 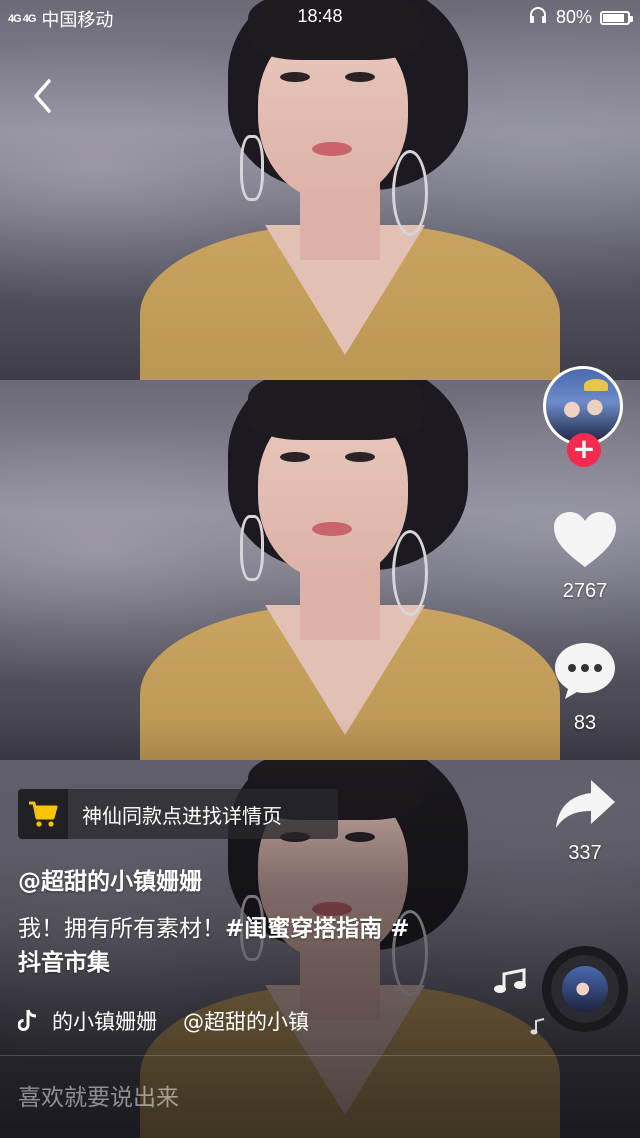 What do you see at coordinates (538, 17) in the screenshot?
I see `headphones-icon` at bounding box center [538, 17].